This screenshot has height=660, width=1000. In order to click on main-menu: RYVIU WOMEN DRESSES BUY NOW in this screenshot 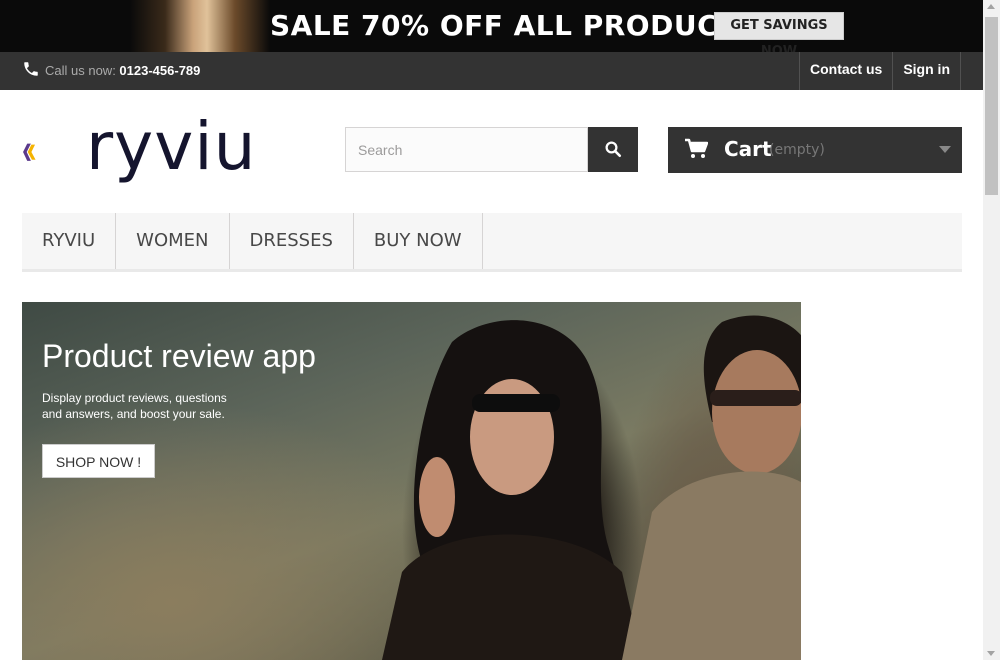, I will do `click(492, 242)`.